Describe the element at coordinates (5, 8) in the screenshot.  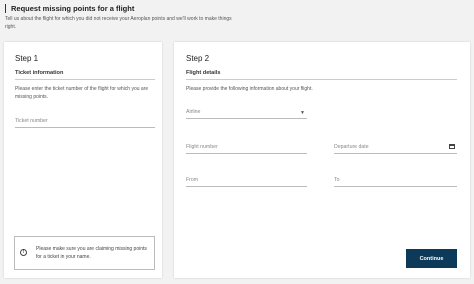
I see `title-accent-bar` at that location.